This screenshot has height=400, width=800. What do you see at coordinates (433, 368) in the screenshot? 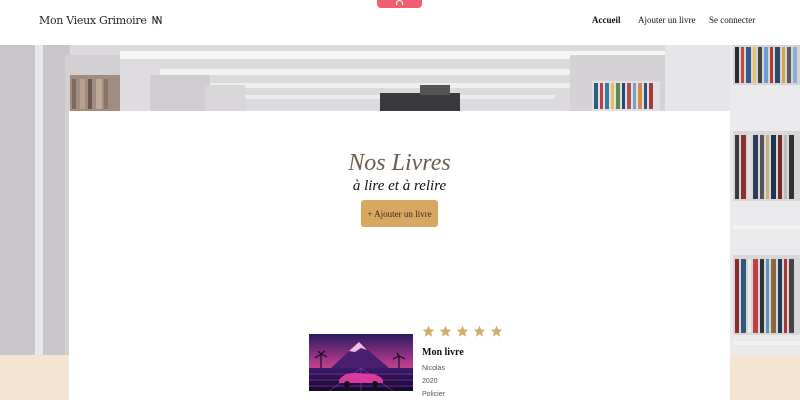
I see `book-author: Nicolas` at bounding box center [433, 368].